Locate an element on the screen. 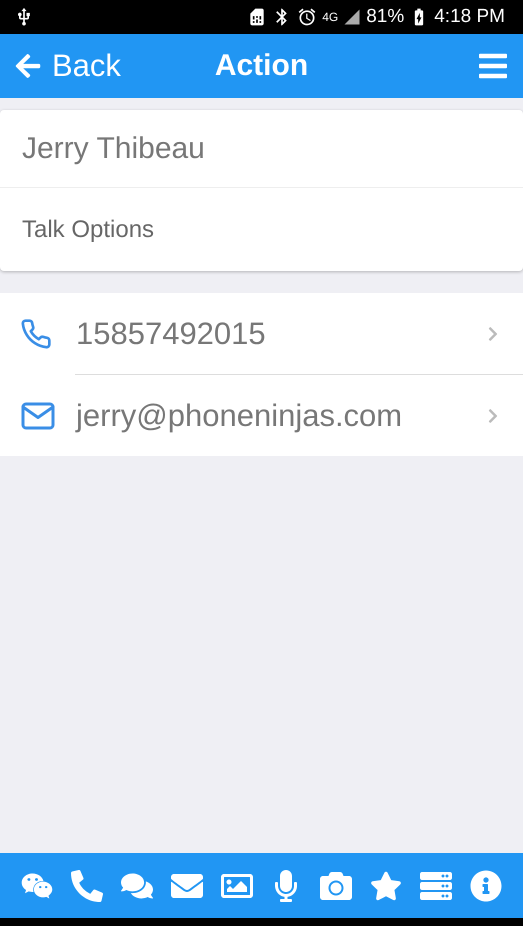  info-button is located at coordinates (486, 886).